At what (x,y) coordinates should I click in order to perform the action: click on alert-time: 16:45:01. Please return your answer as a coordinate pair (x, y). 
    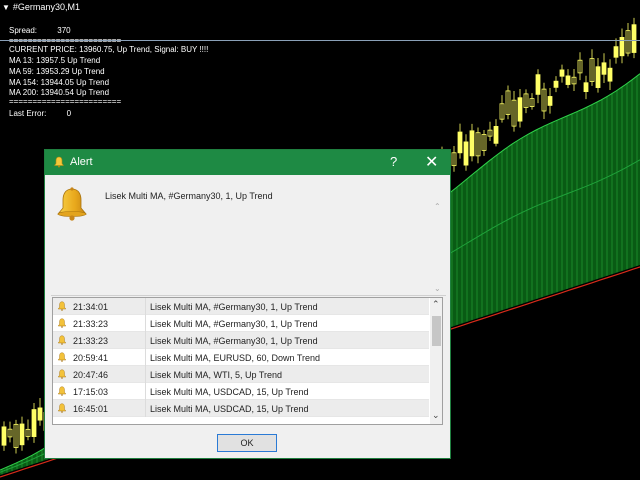
    Looking at the image, I should click on (91, 409).